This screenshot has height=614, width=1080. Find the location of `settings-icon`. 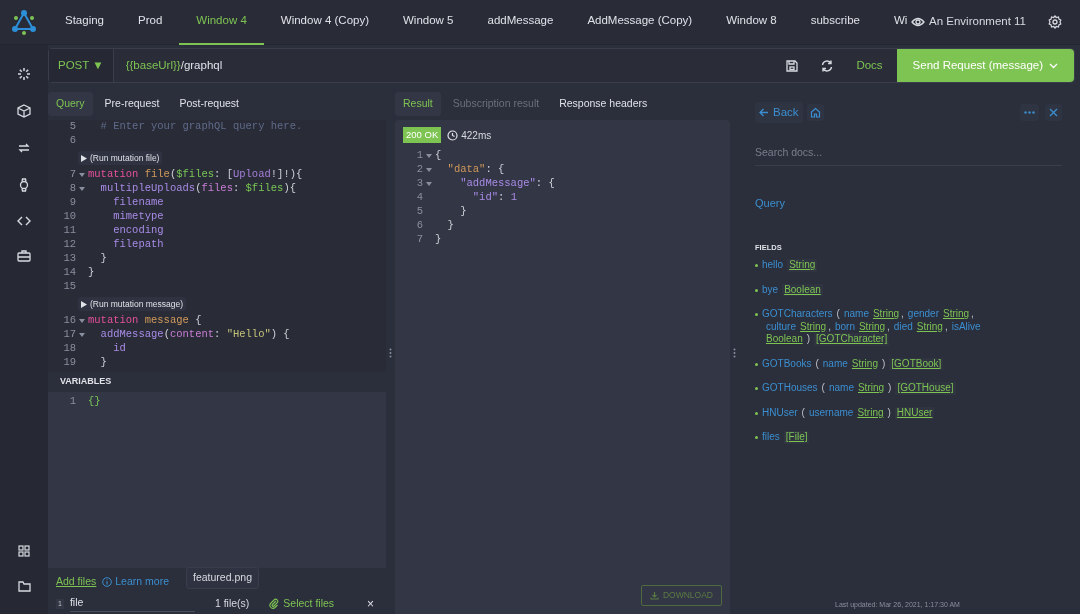

settings-icon is located at coordinates (1055, 22).